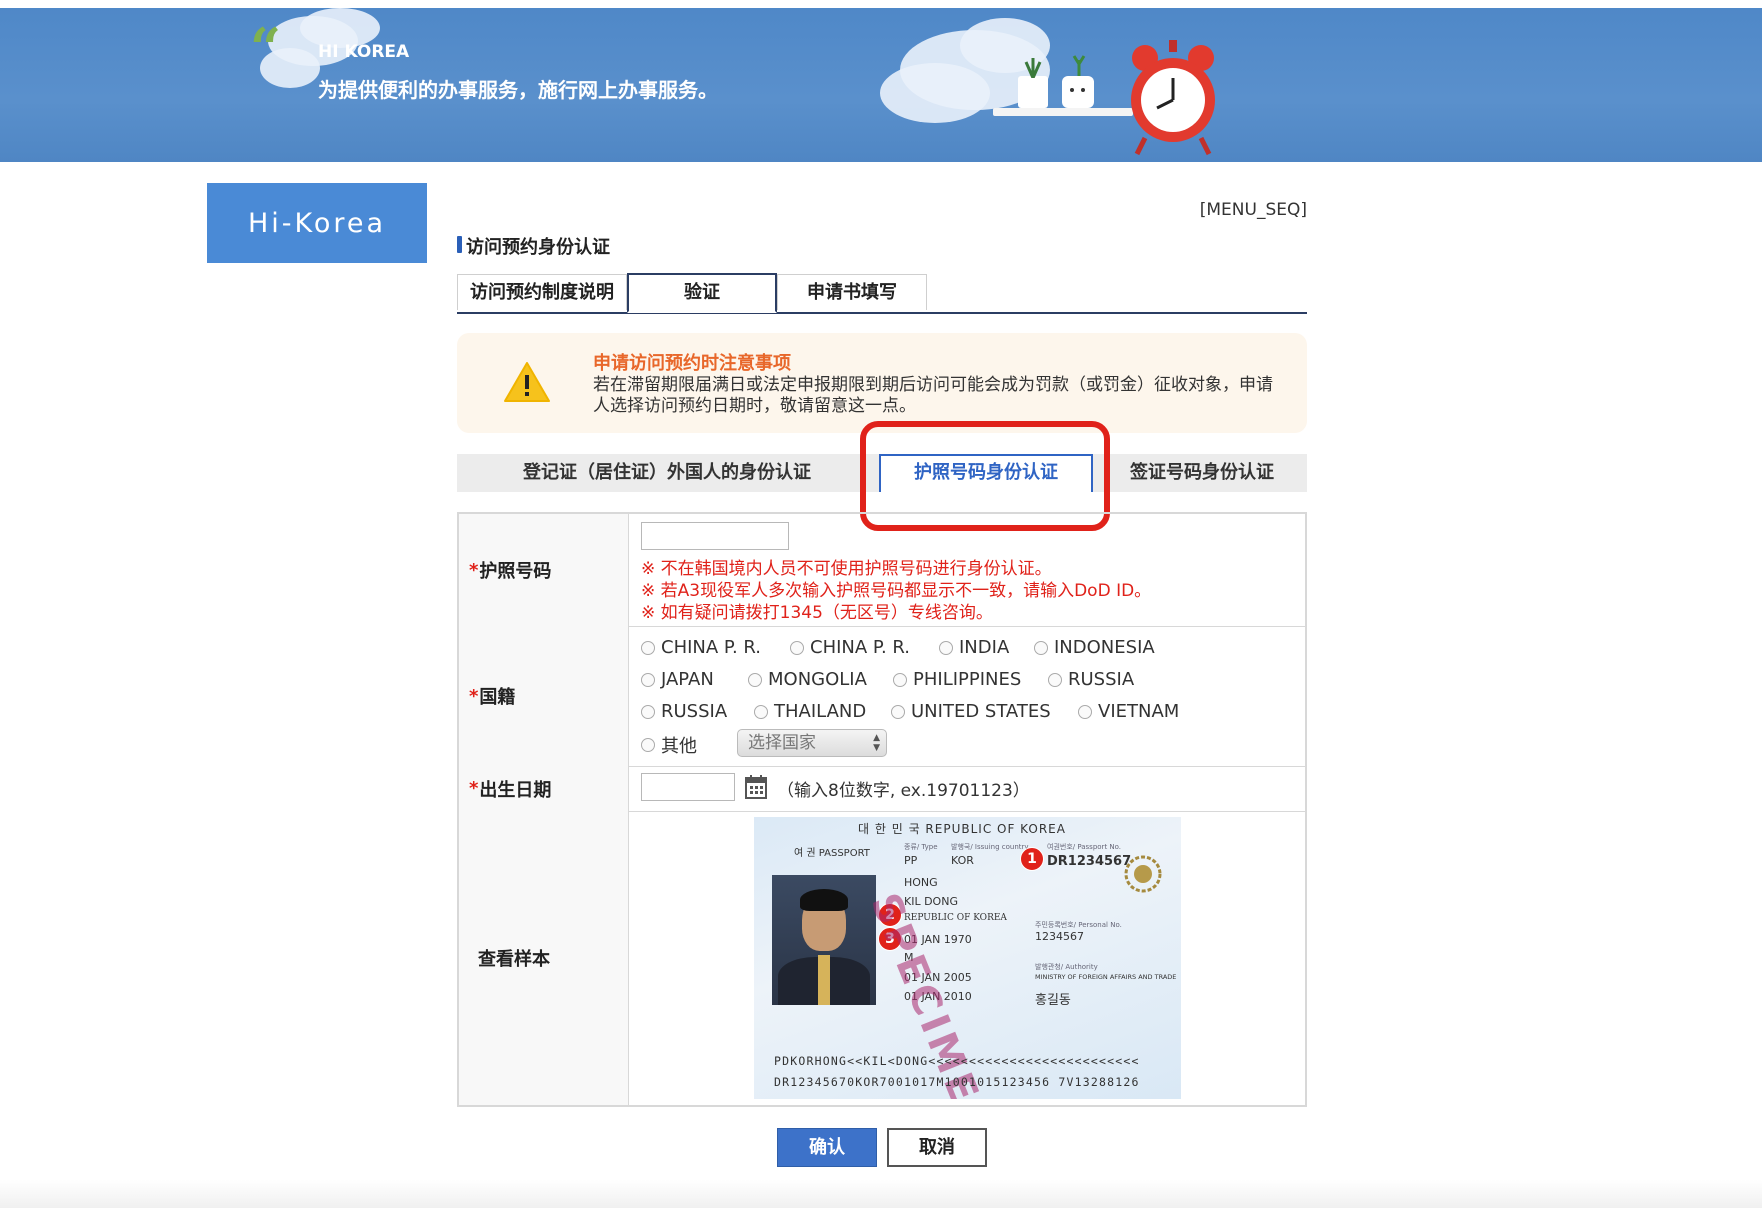 The image size is (1762, 1208). I want to click on calendar-icon, so click(756, 787).